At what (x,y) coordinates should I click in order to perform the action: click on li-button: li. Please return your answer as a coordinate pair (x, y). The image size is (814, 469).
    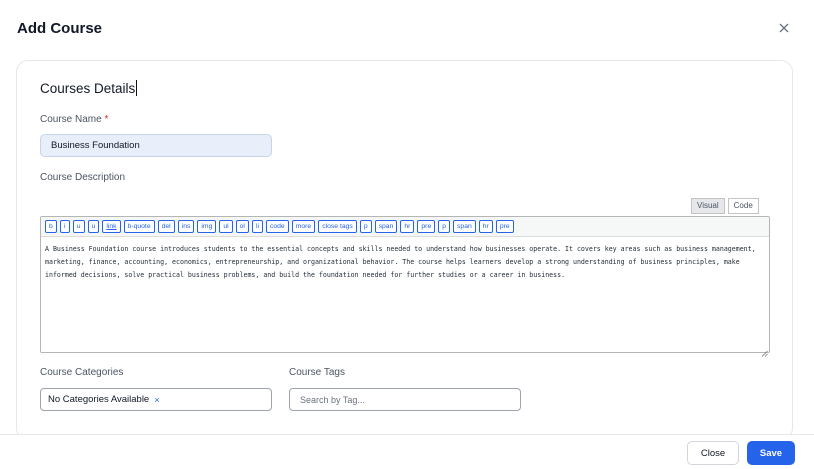
    Looking at the image, I should click on (257, 226).